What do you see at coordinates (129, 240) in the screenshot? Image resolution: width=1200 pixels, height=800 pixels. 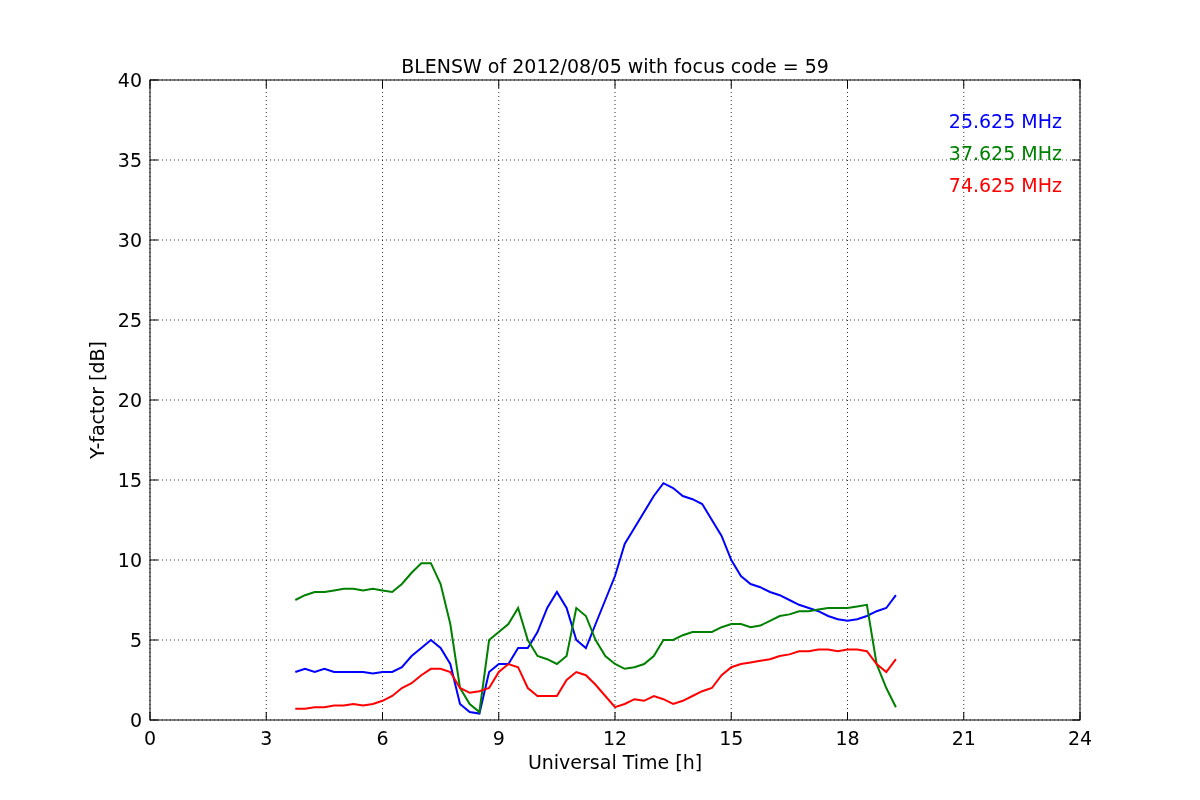 I see `y-tick-label: 30` at bounding box center [129, 240].